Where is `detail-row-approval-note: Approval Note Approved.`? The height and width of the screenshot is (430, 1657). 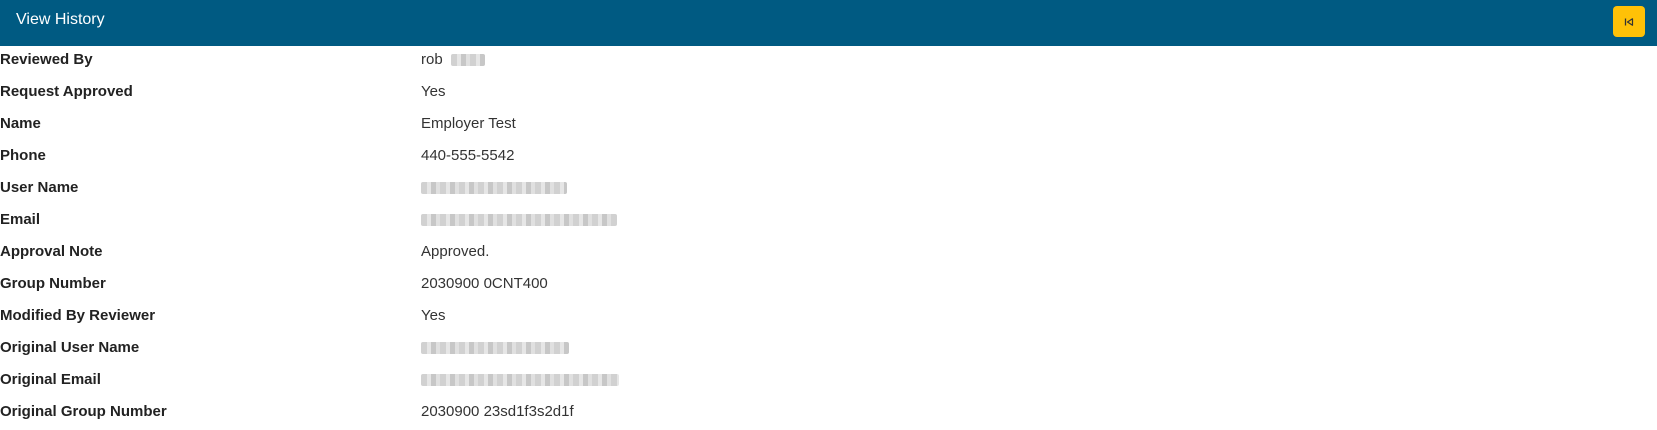 detail-row-approval-note: Approval Note Approved. is located at coordinates (828, 254).